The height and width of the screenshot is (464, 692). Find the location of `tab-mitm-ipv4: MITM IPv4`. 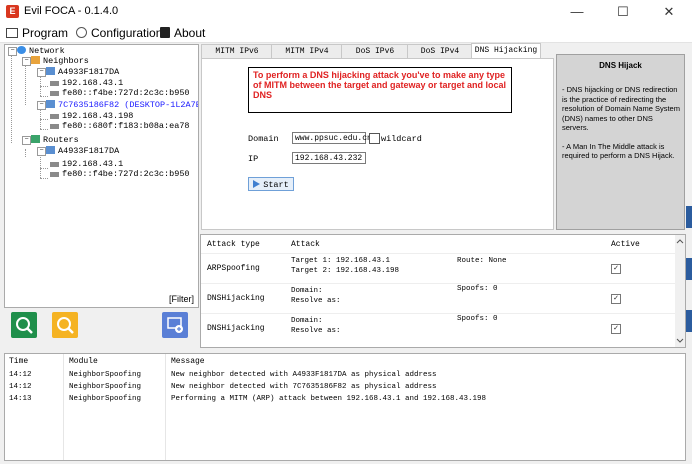

tab-mitm-ipv4: MITM IPv4 is located at coordinates (307, 51).